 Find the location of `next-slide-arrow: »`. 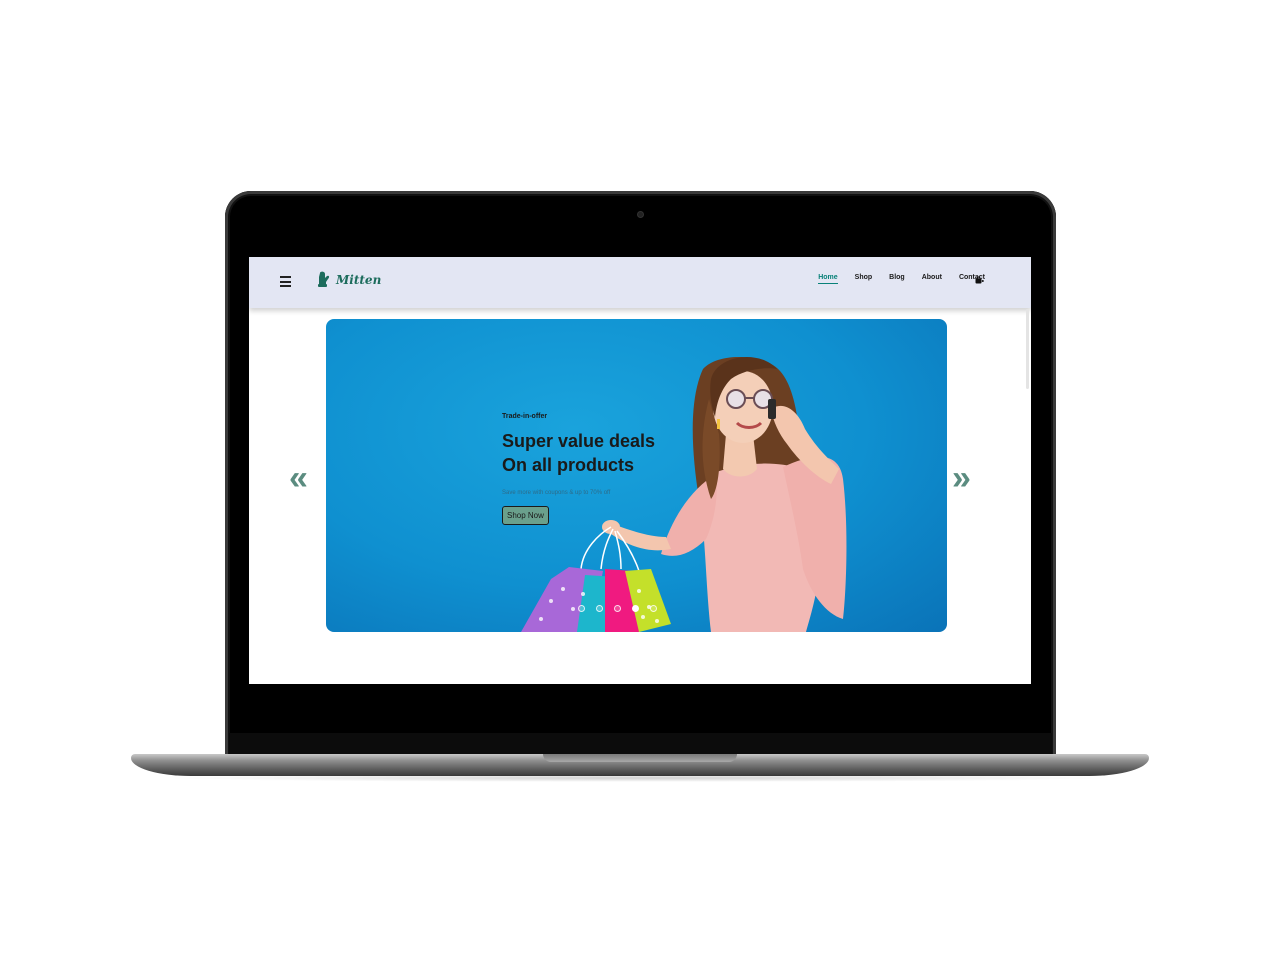

next-slide-arrow: » is located at coordinates (961, 478).